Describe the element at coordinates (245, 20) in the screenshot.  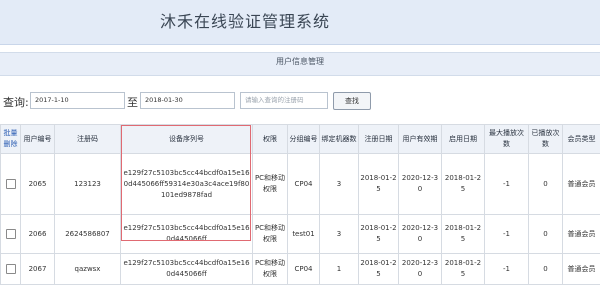
I see `app-title: 沐禾在线验证管理系统` at that location.